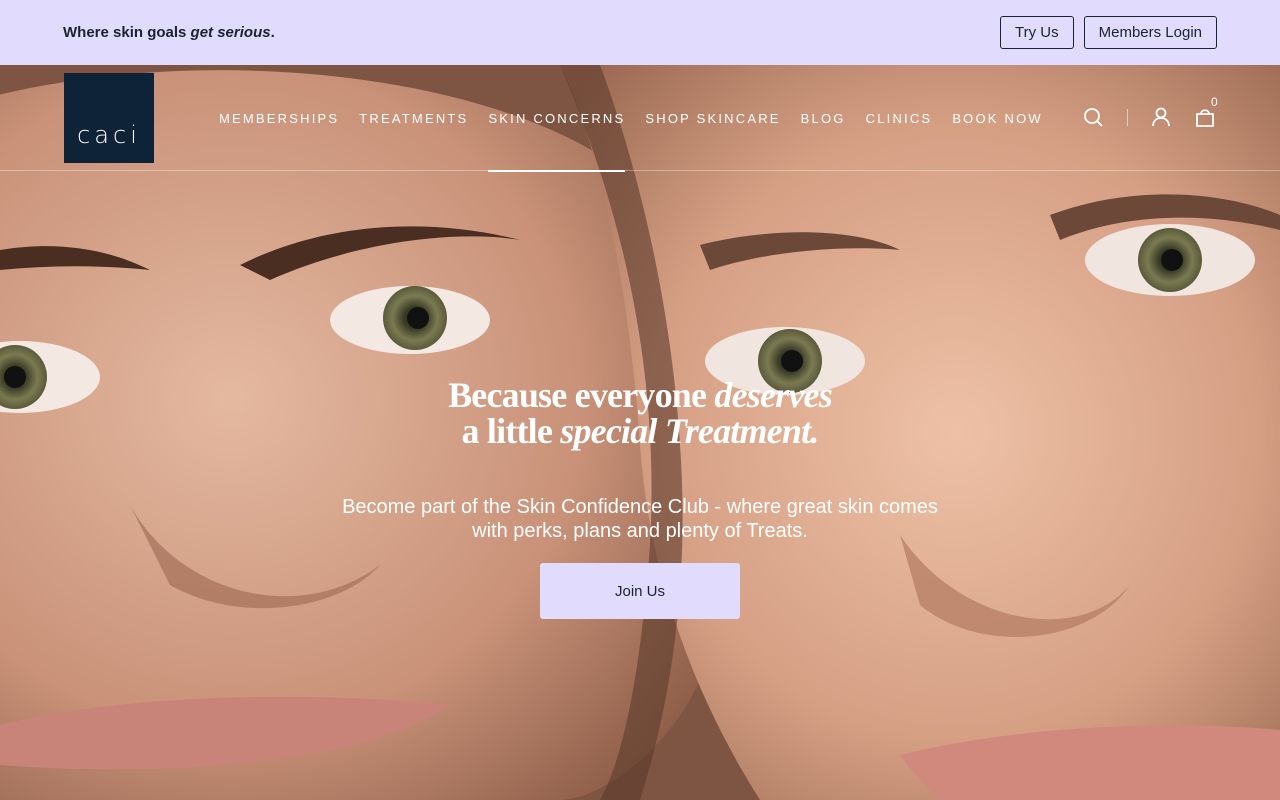  Describe the element at coordinates (230, 32) in the screenshot. I see `promo-text-emphasis: get serious` at that location.